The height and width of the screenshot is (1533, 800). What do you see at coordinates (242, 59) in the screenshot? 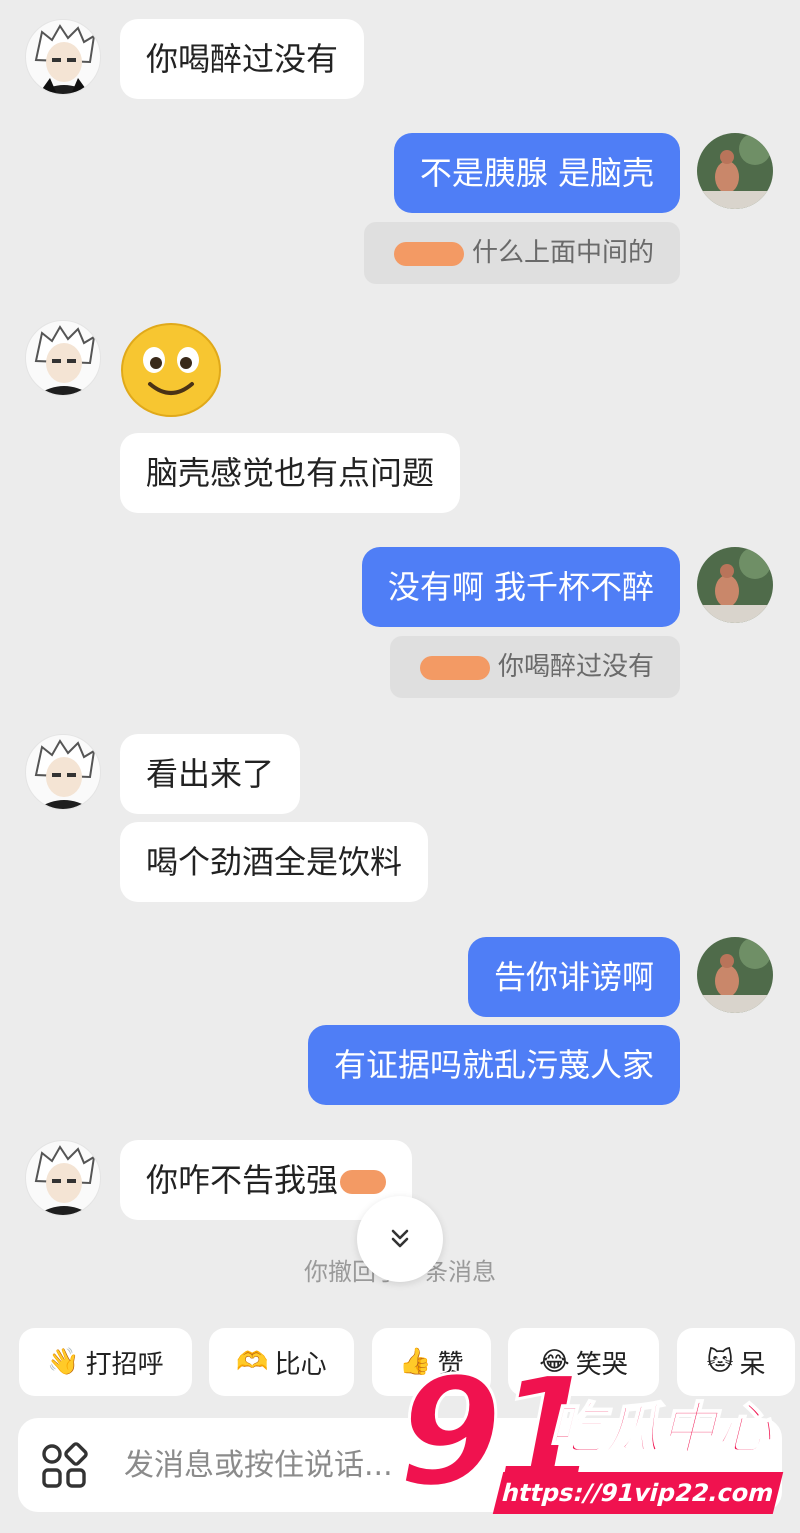
I see `incoming-message: 你喝醉过没有` at bounding box center [242, 59].